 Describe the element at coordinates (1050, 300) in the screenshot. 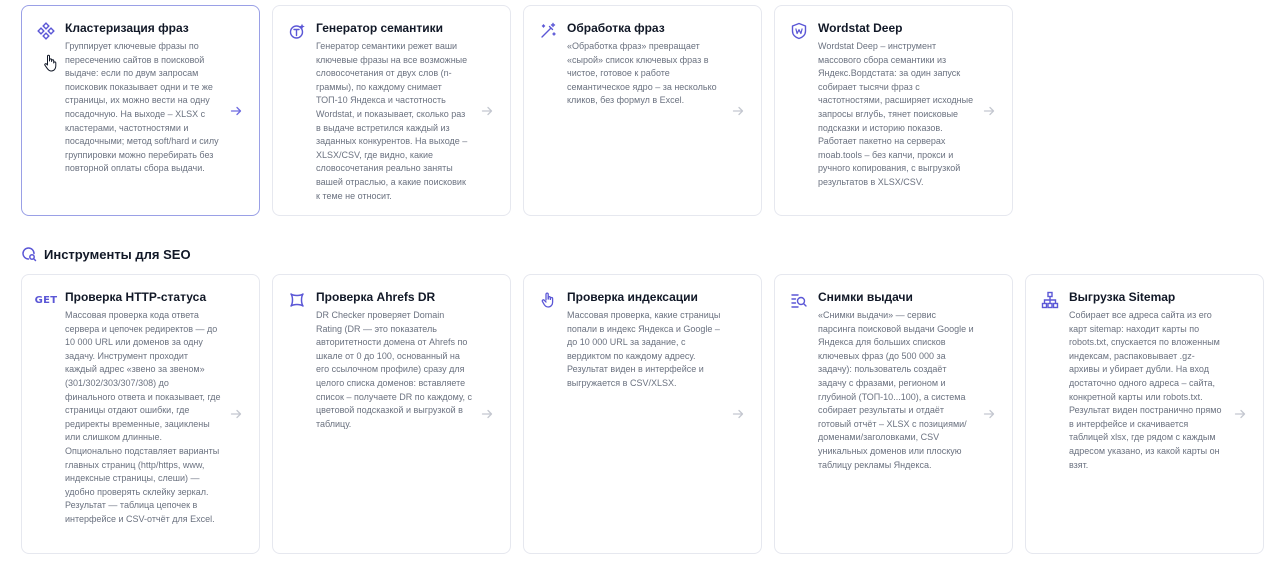

I see `sitemap-icon` at that location.